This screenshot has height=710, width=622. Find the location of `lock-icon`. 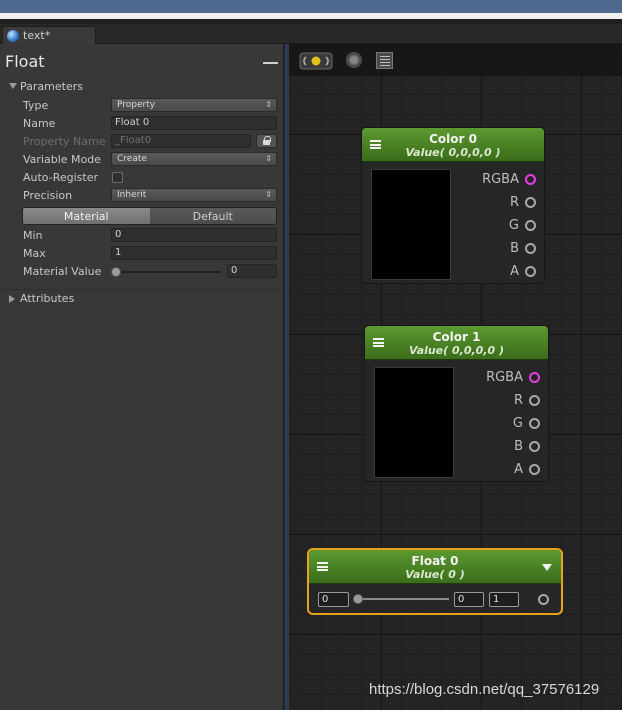

lock-icon is located at coordinates (267, 140).